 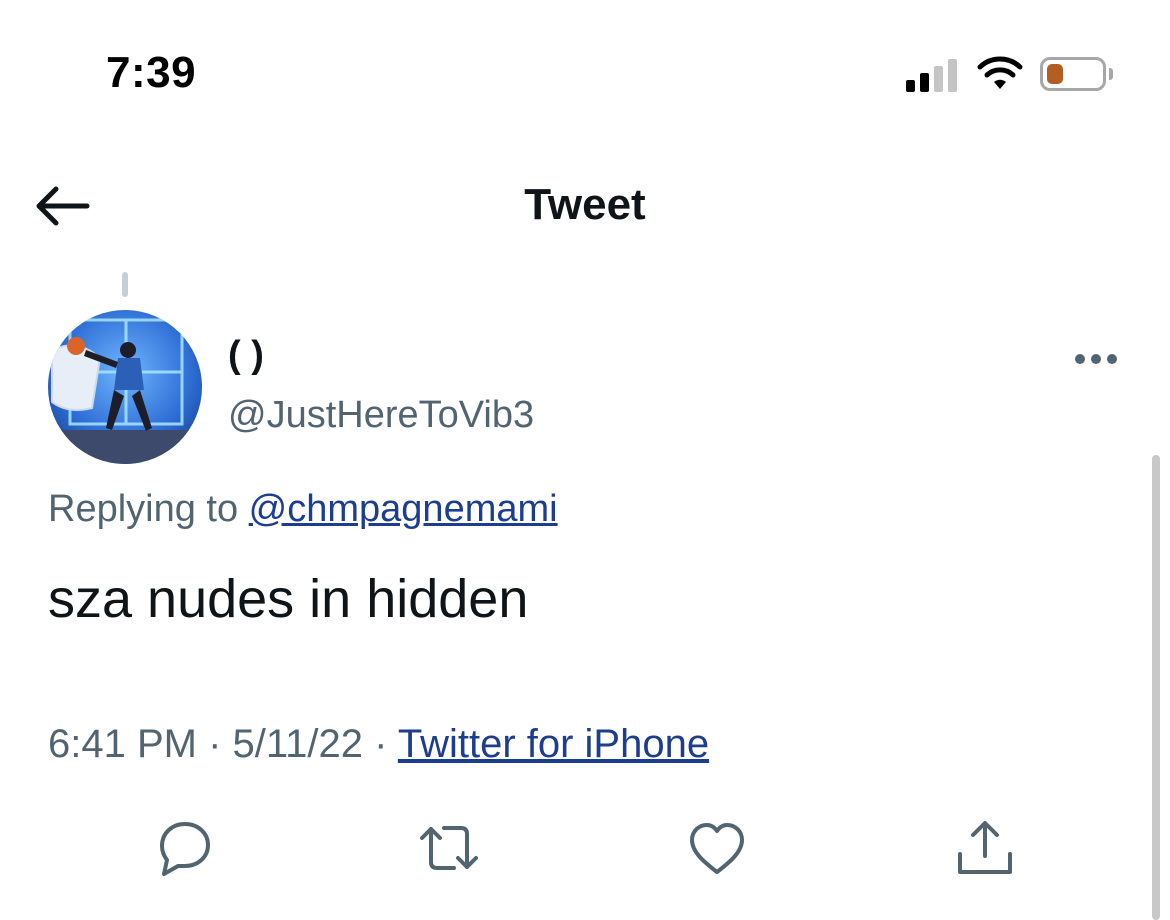 I want to click on tweet-time: 6:41 PM, so click(x=122, y=744).